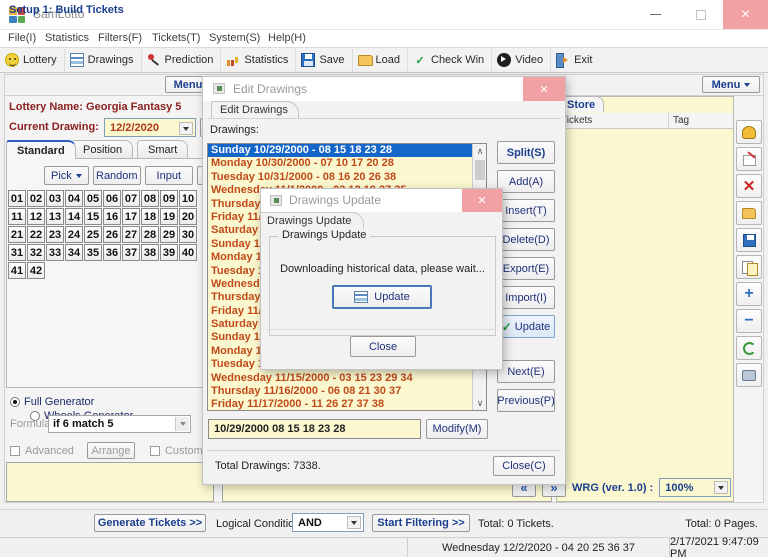  I want to click on number-cell-41: 41, so click(17, 270).